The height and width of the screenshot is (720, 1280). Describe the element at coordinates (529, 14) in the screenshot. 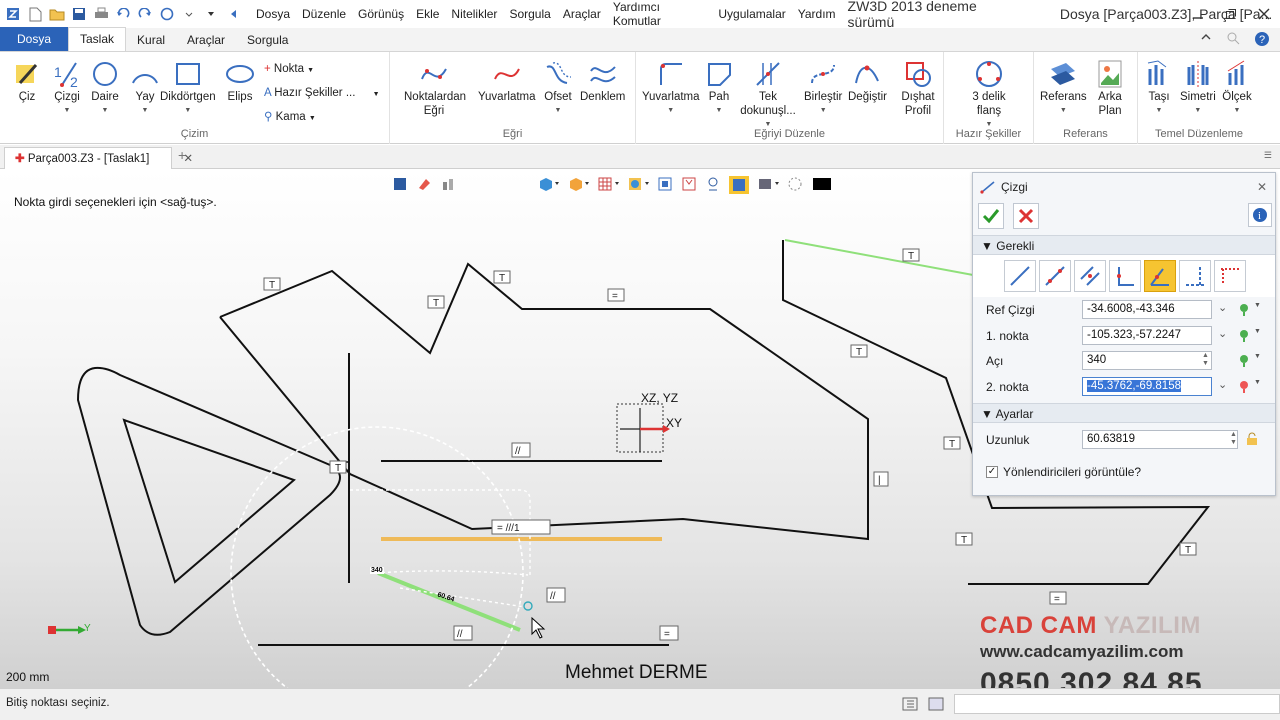

I see `menu-sorgula: Sorgula` at that location.